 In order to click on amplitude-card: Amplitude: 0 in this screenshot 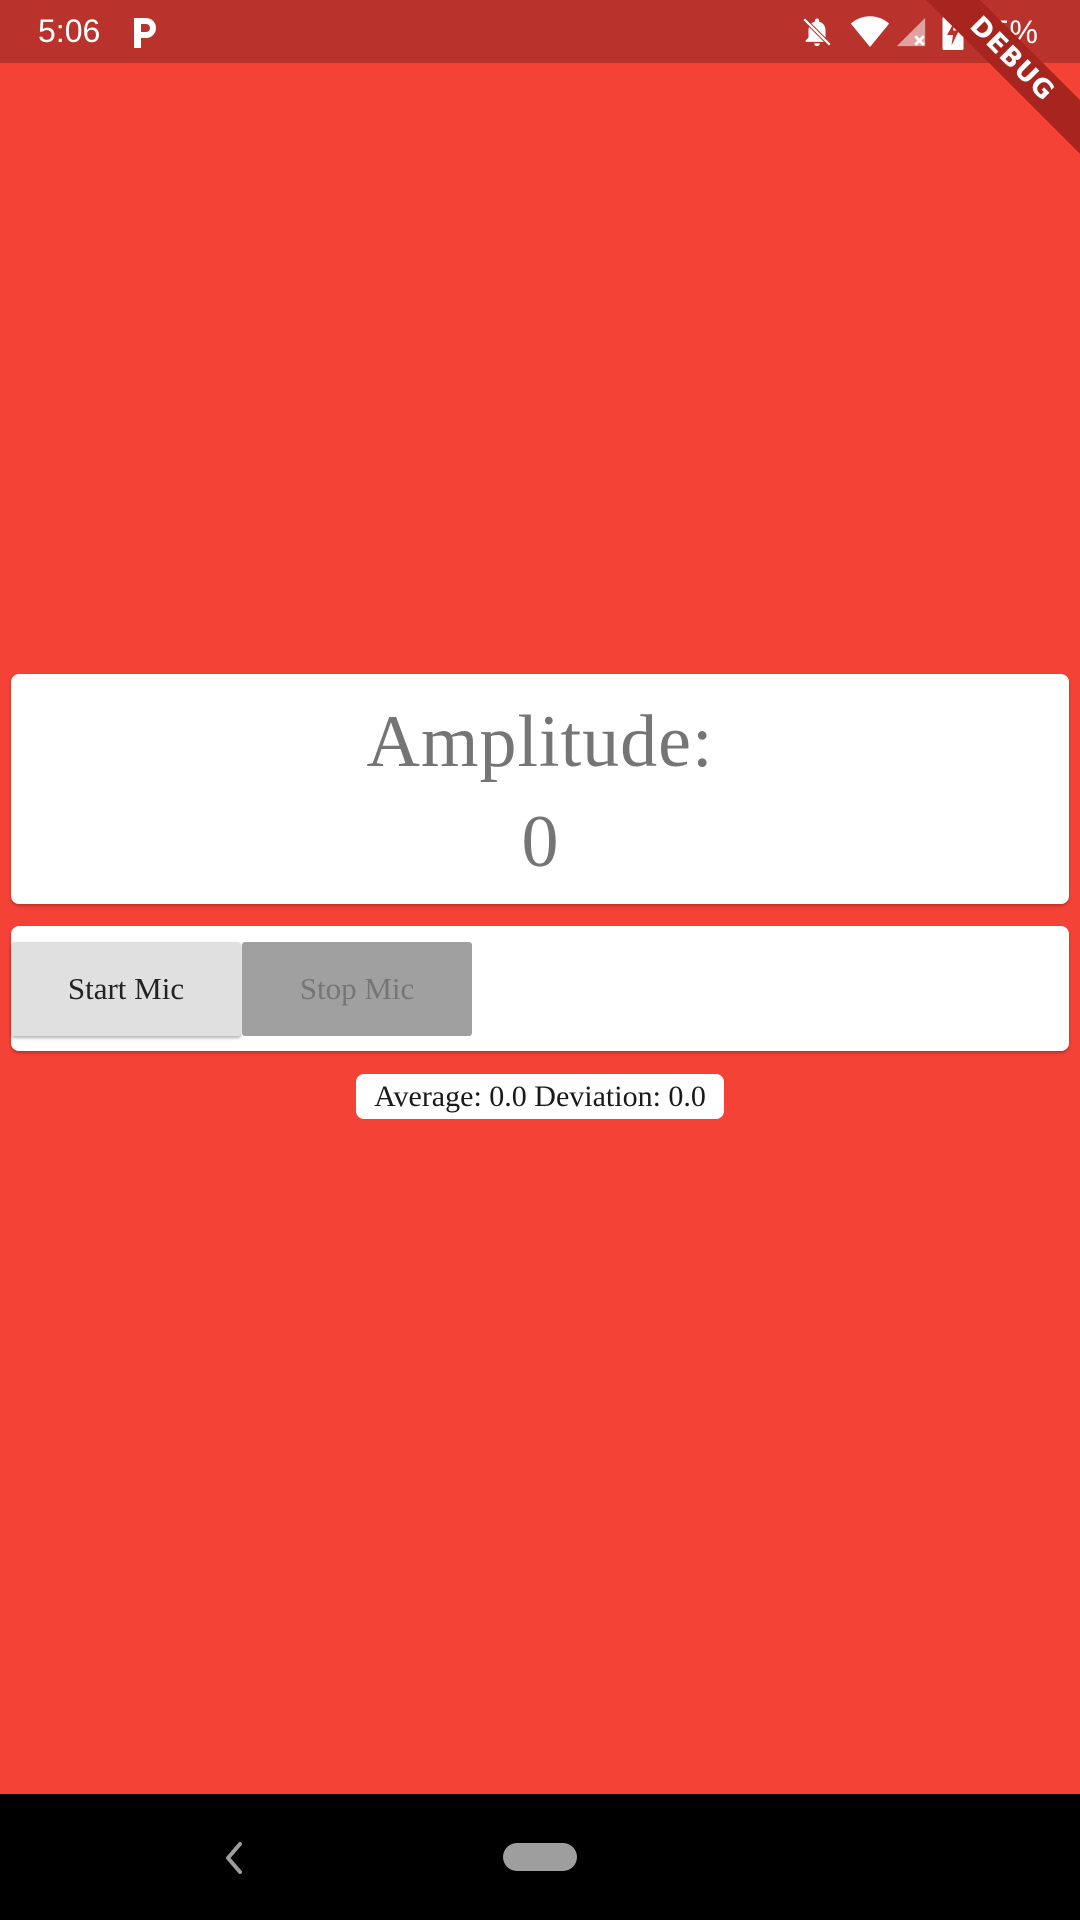, I will do `click(540, 789)`.